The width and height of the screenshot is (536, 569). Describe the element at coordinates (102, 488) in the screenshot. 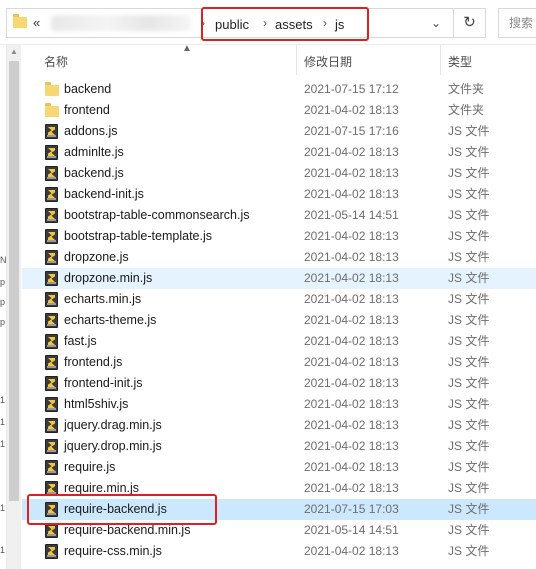

I see `file-name: require.min.js` at that location.